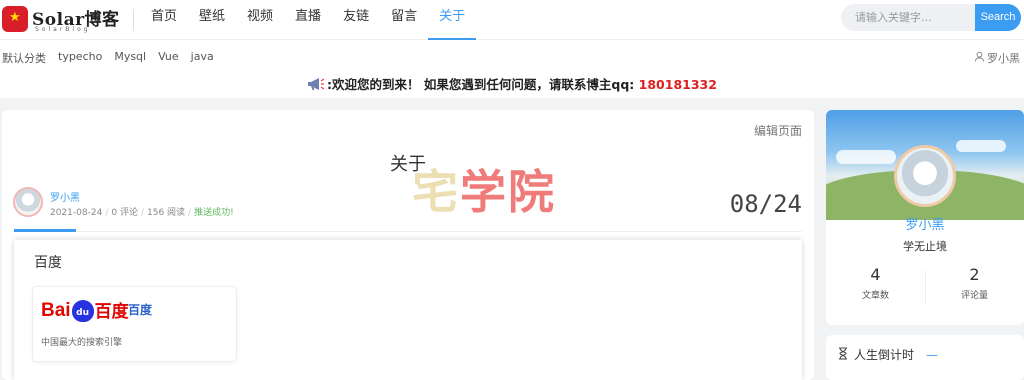  What do you see at coordinates (452, 20) in the screenshot?
I see `nav-about: 关于` at bounding box center [452, 20].